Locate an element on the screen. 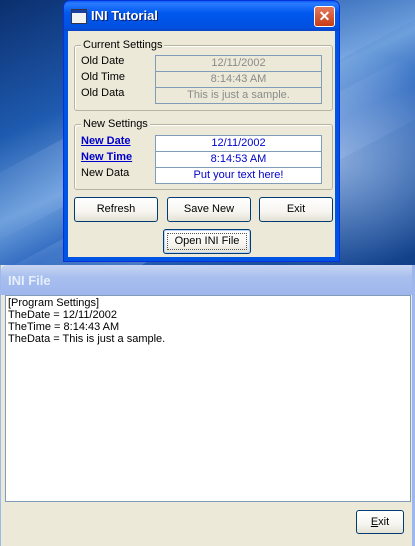 Image resolution: width=415 pixels, height=546 pixels. ini-file-title: INI File is located at coordinates (29, 280).